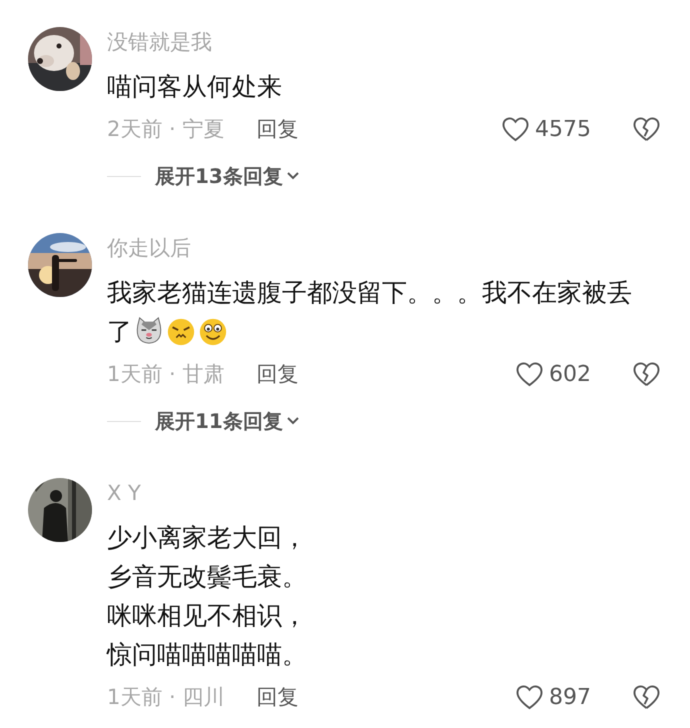 The image size is (690, 728). What do you see at coordinates (149, 331) in the screenshot?
I see `cat-face-icon` at bounding box center [149, 331].